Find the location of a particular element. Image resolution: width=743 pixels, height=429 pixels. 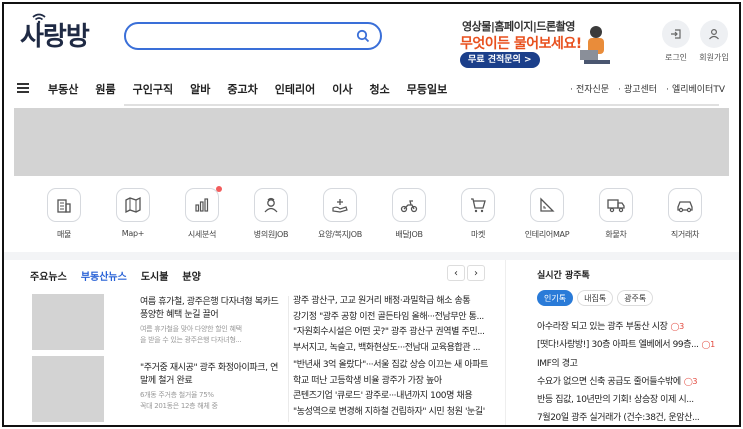

quick-item-direct-car: 직거래차 is located at coordinates (685, 214).